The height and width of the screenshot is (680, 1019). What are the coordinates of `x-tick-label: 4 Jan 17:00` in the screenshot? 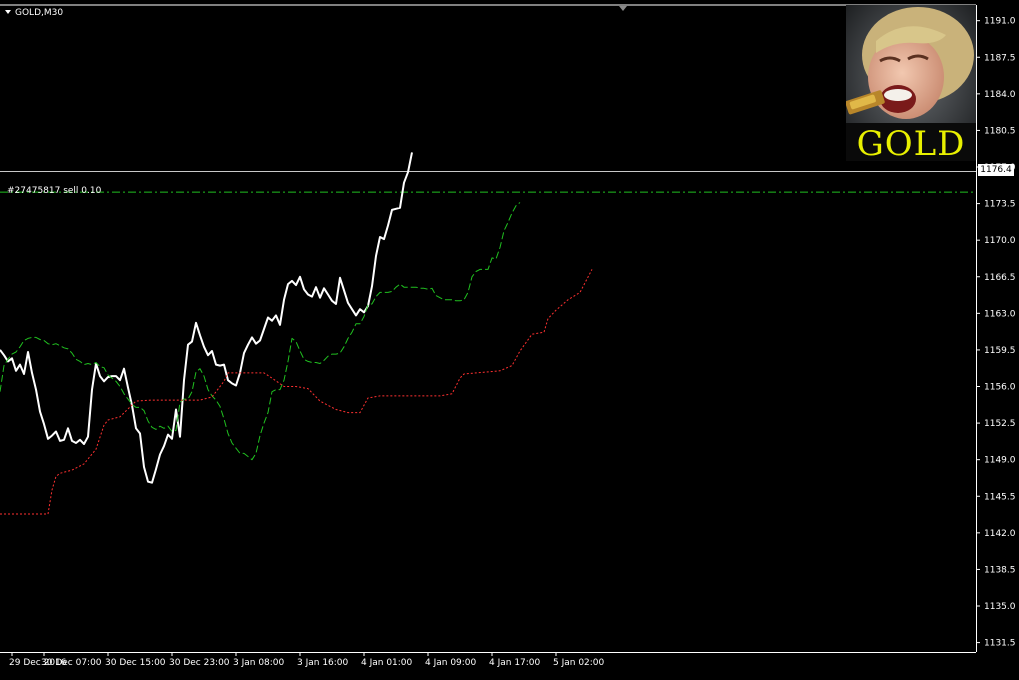 It's located at (515, 663).